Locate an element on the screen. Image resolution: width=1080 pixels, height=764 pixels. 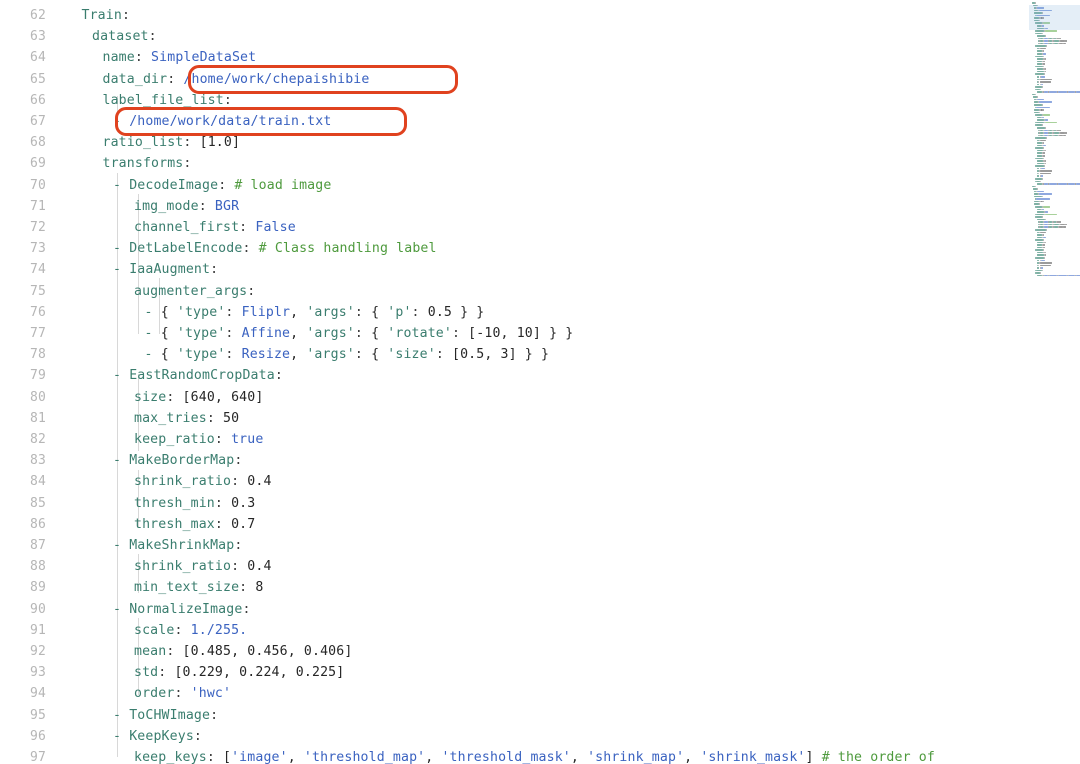
code-line-content: augmenter_args: is located at coordinates (194, 291).